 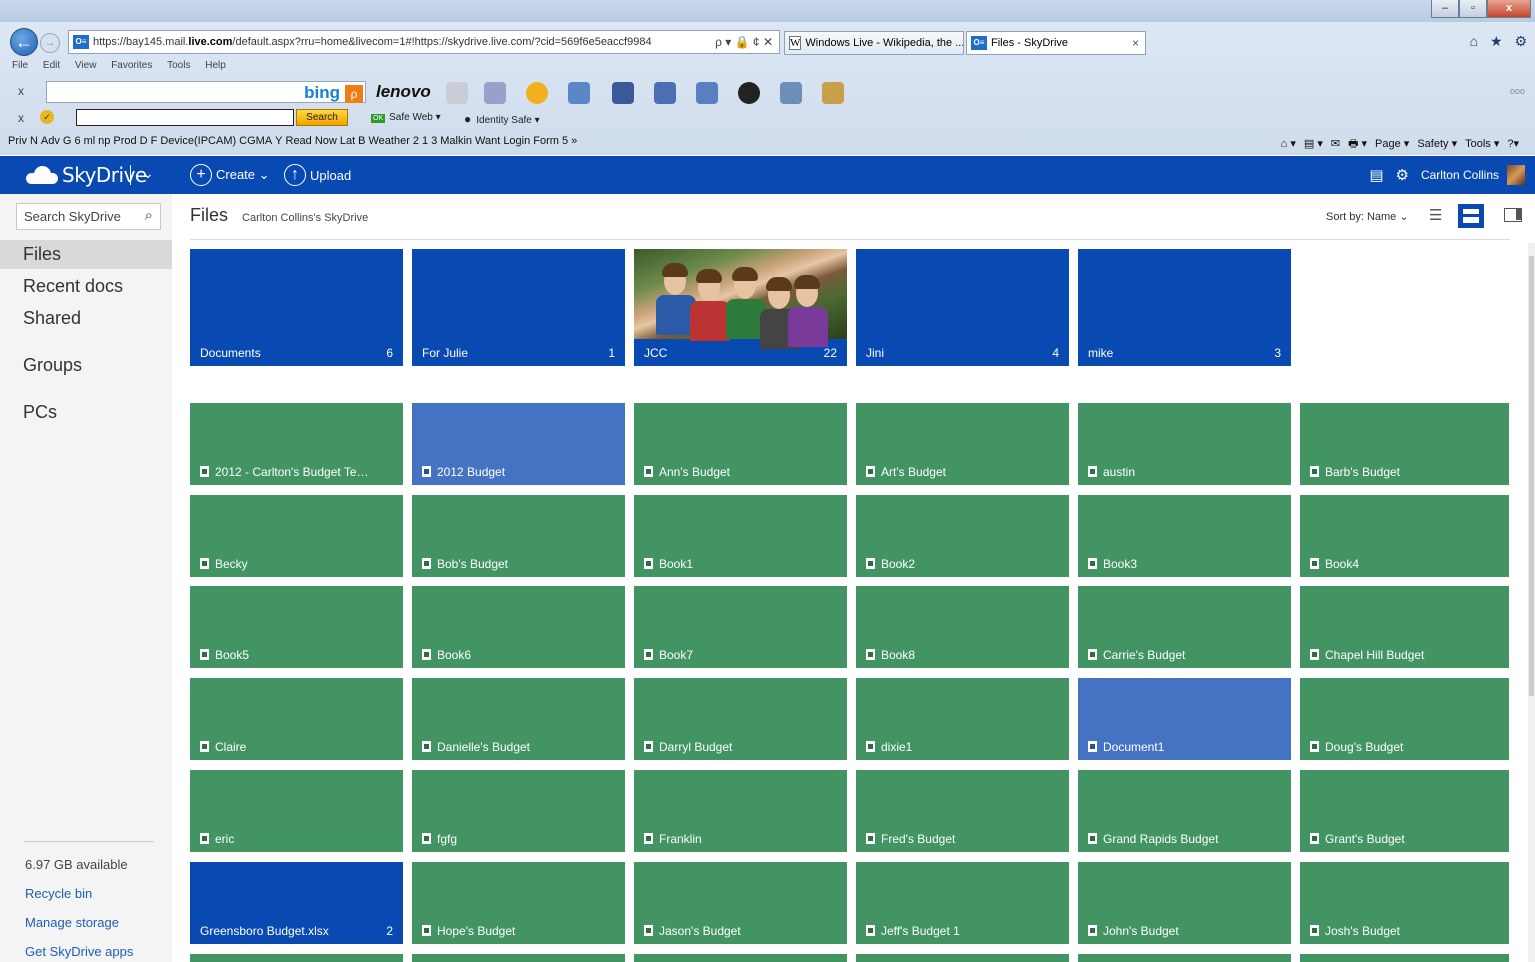 What do you see at coordinates (898, 564) in the screenshot?
I see `file-name-text: Book2` at bounding box center [898, 564].